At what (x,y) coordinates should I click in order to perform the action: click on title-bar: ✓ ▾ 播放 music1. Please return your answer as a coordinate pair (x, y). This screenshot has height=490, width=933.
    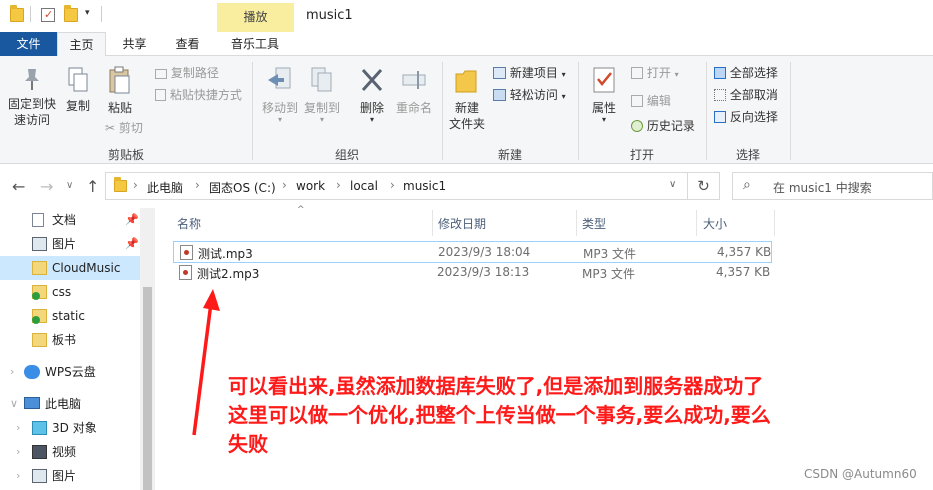
    Looking at the image, I should click on (466, 16).